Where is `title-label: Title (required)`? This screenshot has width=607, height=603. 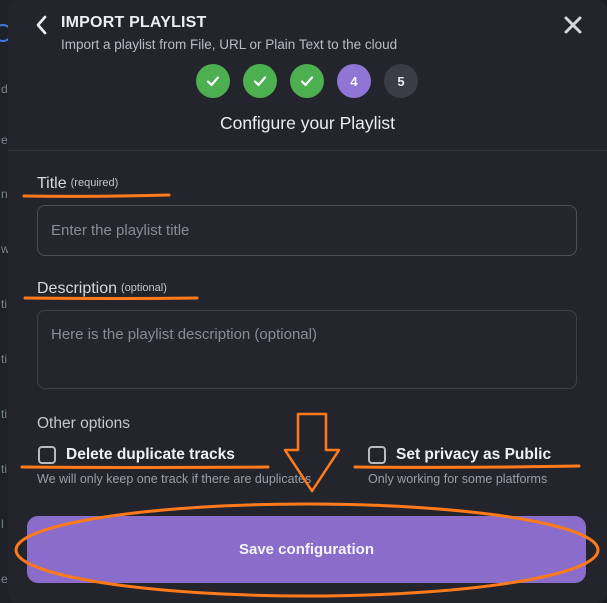
title-label: Title (required) is located at coordinates (77, 184).